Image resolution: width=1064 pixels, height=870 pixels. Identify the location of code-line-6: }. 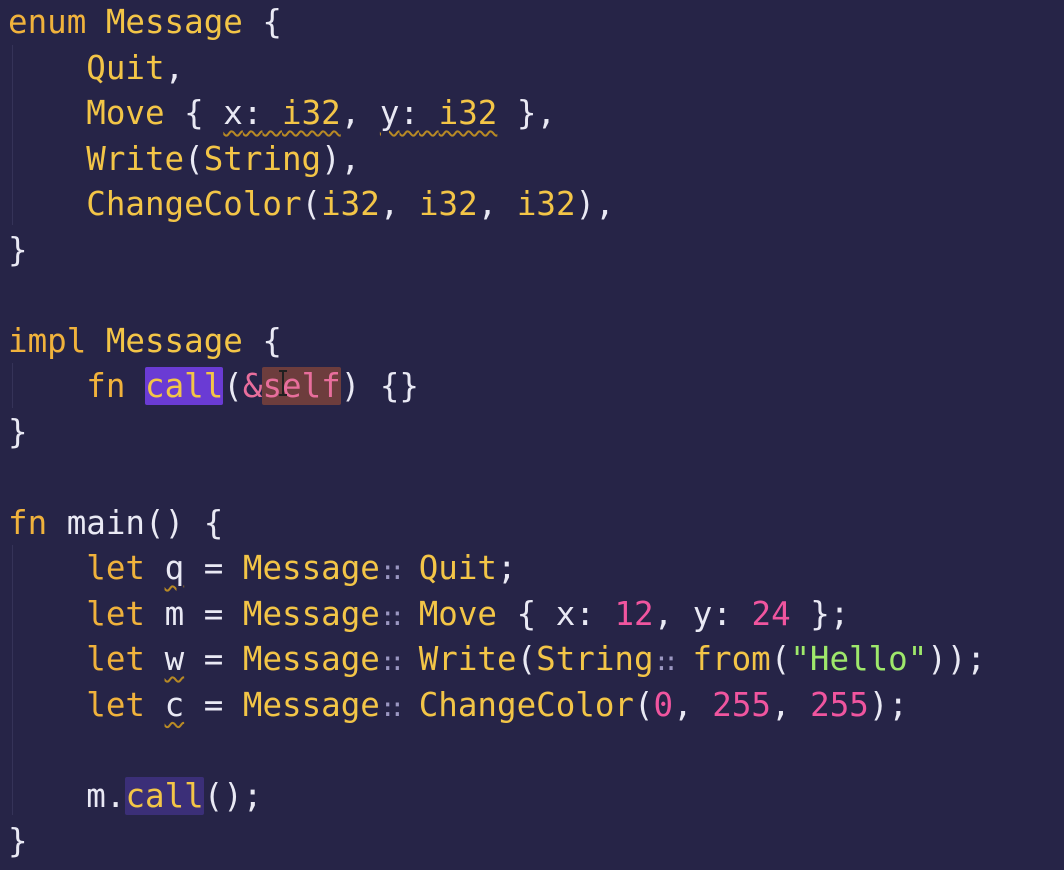
(497, 251).